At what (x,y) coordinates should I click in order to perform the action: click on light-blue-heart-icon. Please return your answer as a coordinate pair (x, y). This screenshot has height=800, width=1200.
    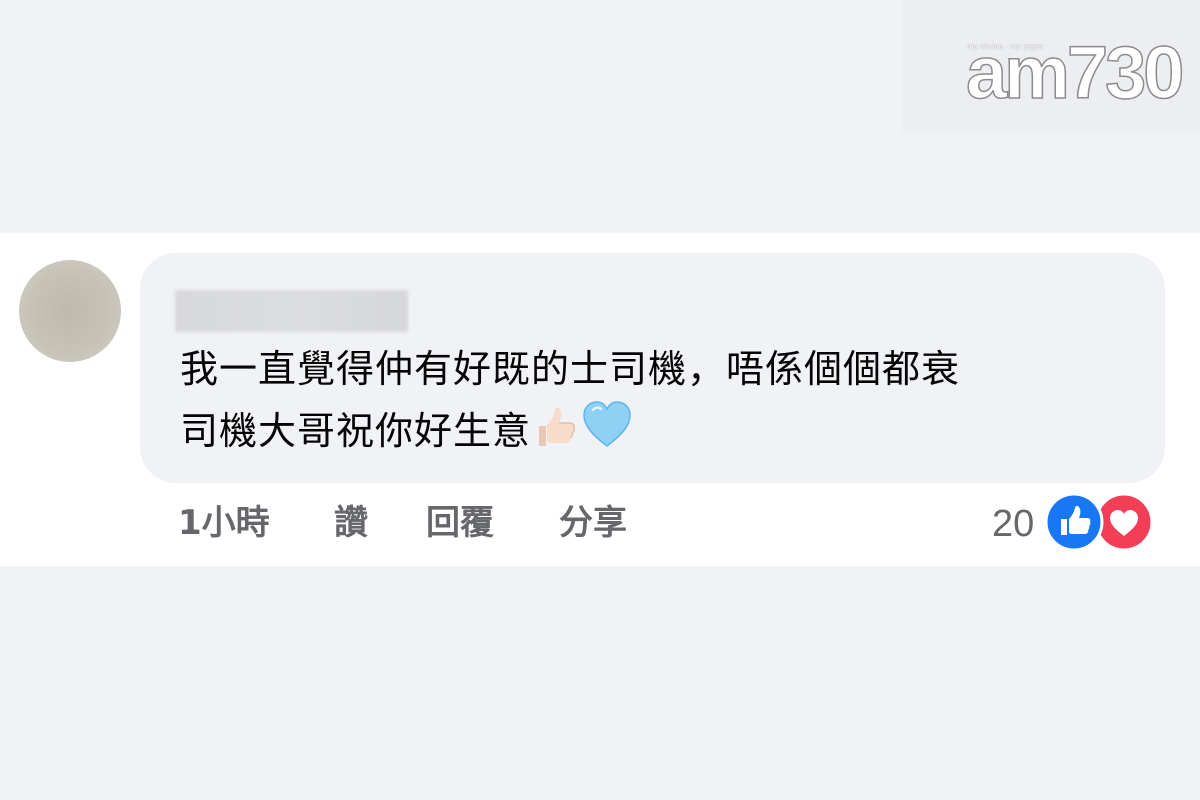
    Looking at the image, I should click on (607, 434).